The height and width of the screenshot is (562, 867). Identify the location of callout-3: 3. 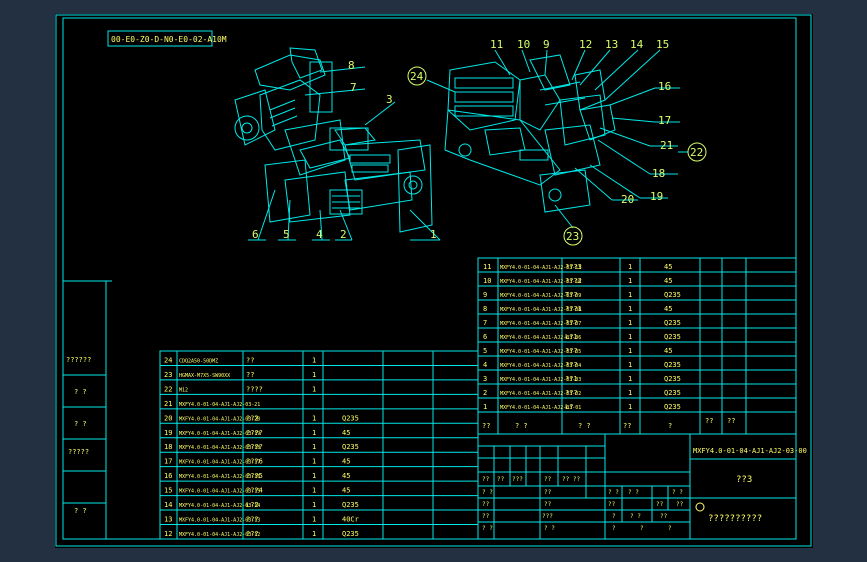
(389, 99).